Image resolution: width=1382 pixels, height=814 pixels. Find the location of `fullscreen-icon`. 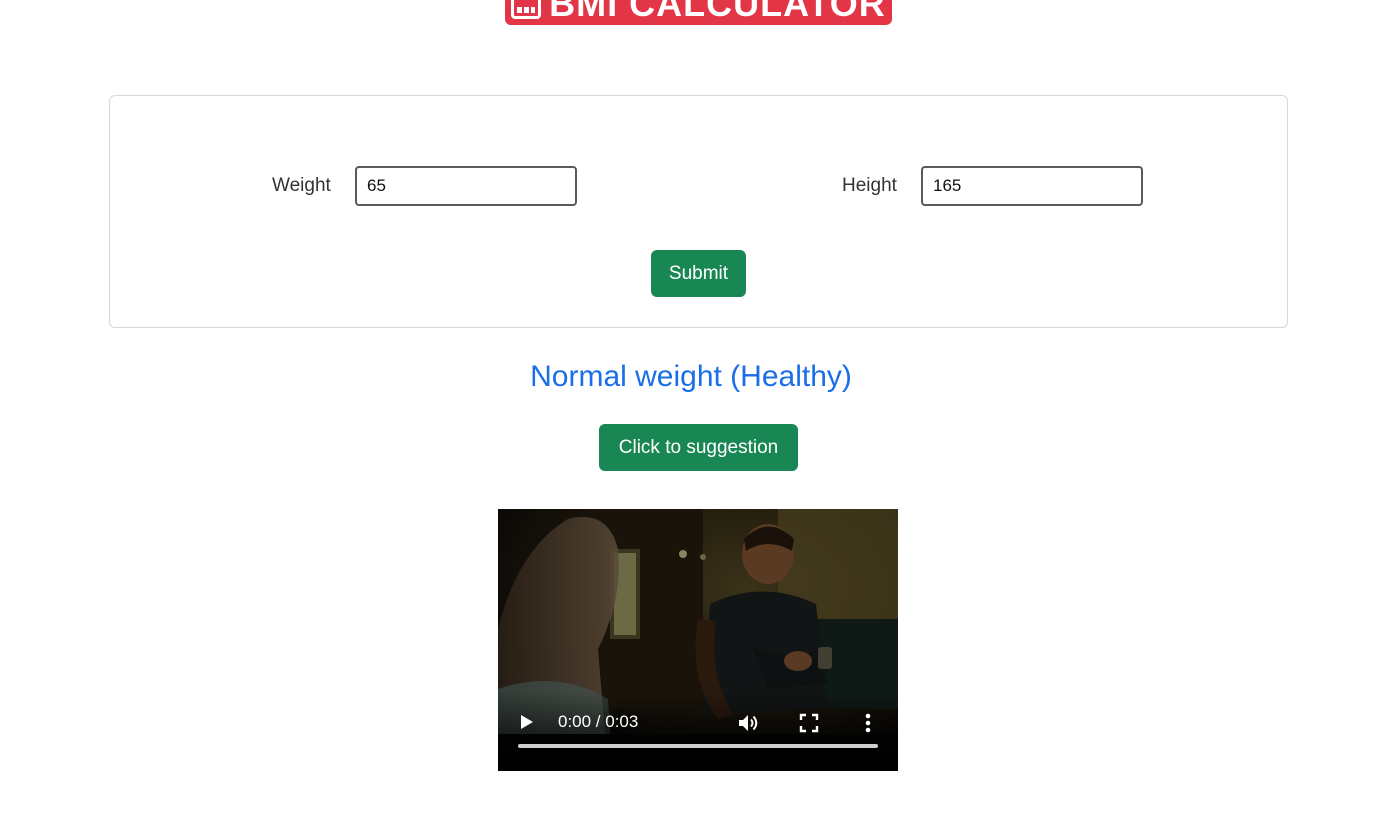

fullscreen-icon is located at coordinates (809, 723).